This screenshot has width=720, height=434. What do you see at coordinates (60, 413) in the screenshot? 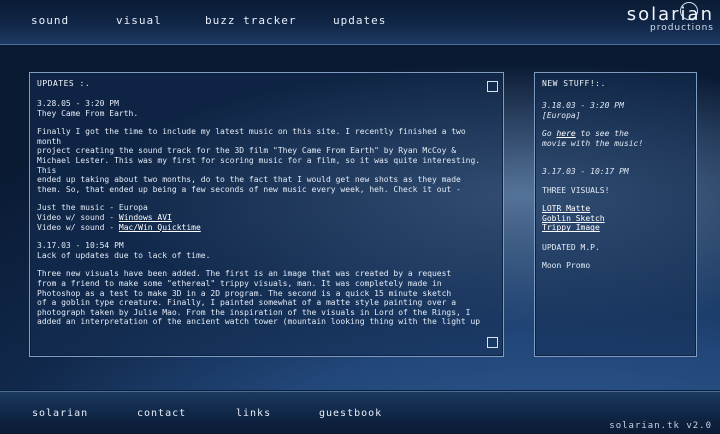
I see `footer-solarian: solarian` at bounding box center [60, 413].